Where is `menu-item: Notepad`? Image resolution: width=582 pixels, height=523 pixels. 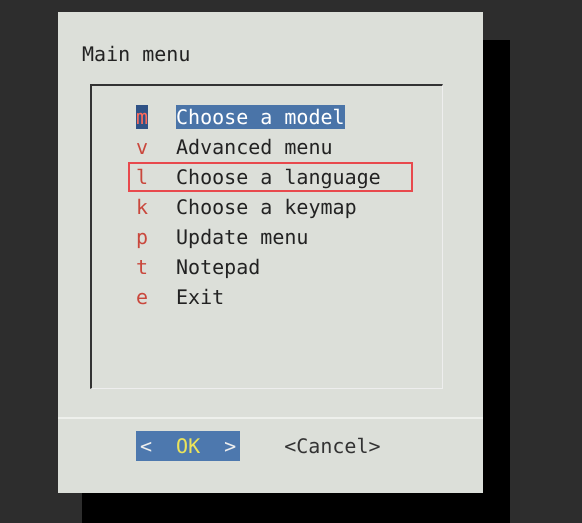
menu-item: Notepad is located at coordinates (218, 267).